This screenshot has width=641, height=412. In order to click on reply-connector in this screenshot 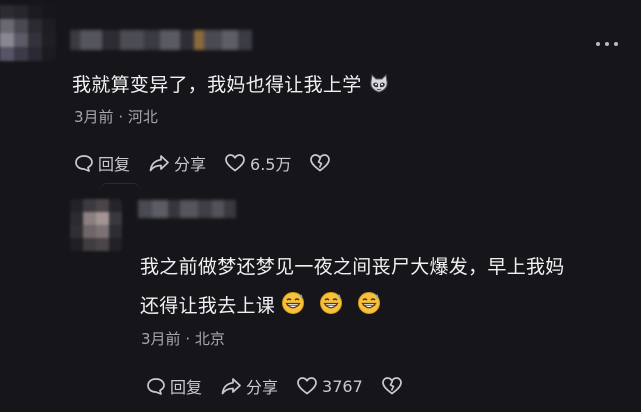, I will do `click(120, 186)`.